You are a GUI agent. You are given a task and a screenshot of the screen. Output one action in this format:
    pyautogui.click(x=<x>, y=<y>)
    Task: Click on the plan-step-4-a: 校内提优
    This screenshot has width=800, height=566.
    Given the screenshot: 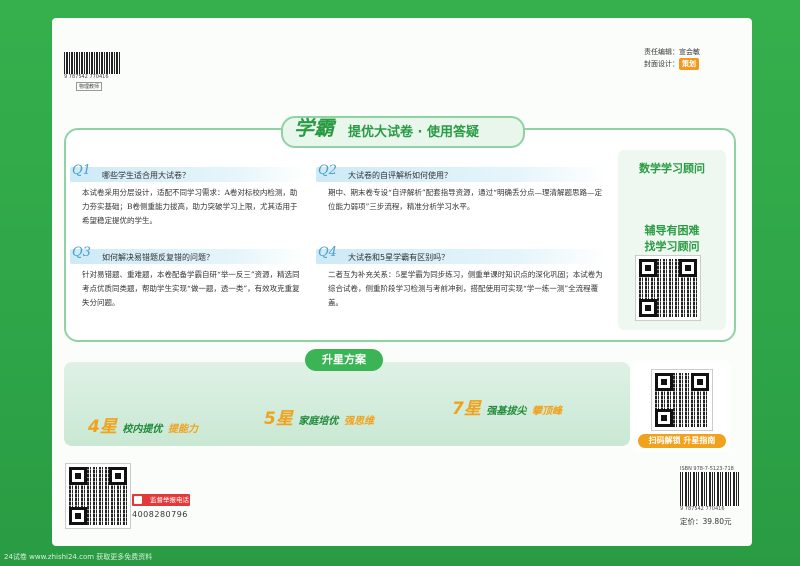 What is the action you would take?
    pyautogui.click(x=142, y=429)
    